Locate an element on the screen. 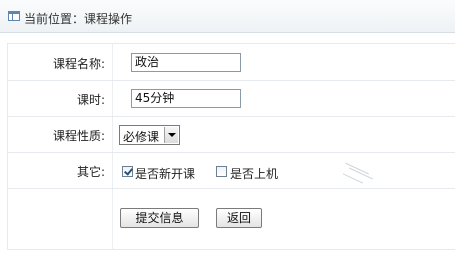  course-type-label: 课程性质: is located at coordinates (78, 136).